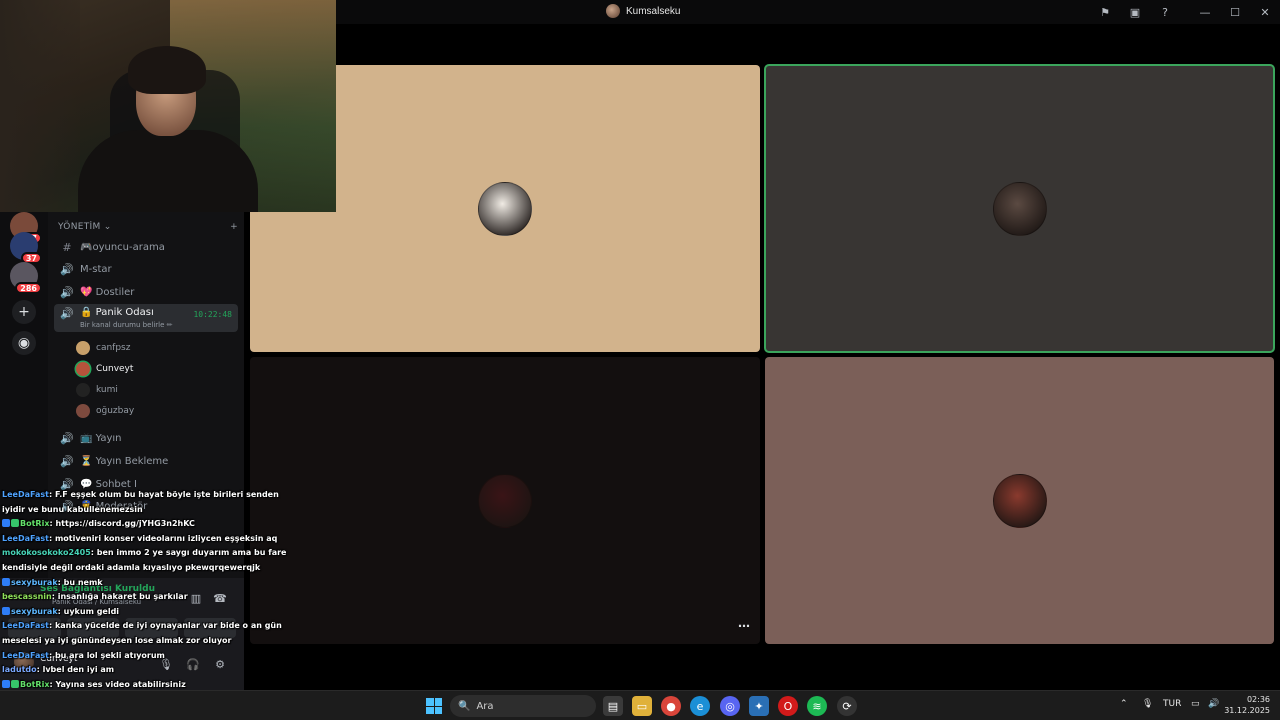 This screenshot has height=720, width=1280. Describe the element at coordinates (1135, 12) in the screenshot. I see `screen-share-icon: ▣` at that location.